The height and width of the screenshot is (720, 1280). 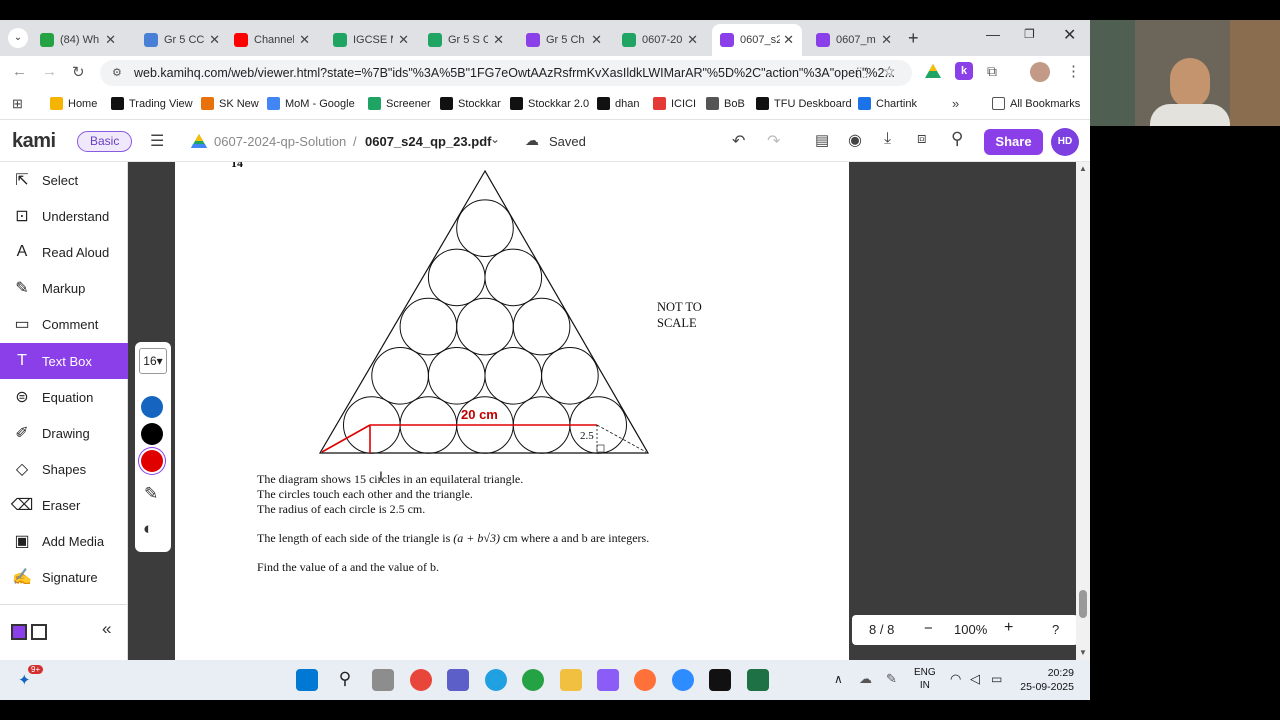 What do you see at coordinates (1065, 142) in the screenshot?
I see `user-avatar: HD` at bounding box center [1065, 142].